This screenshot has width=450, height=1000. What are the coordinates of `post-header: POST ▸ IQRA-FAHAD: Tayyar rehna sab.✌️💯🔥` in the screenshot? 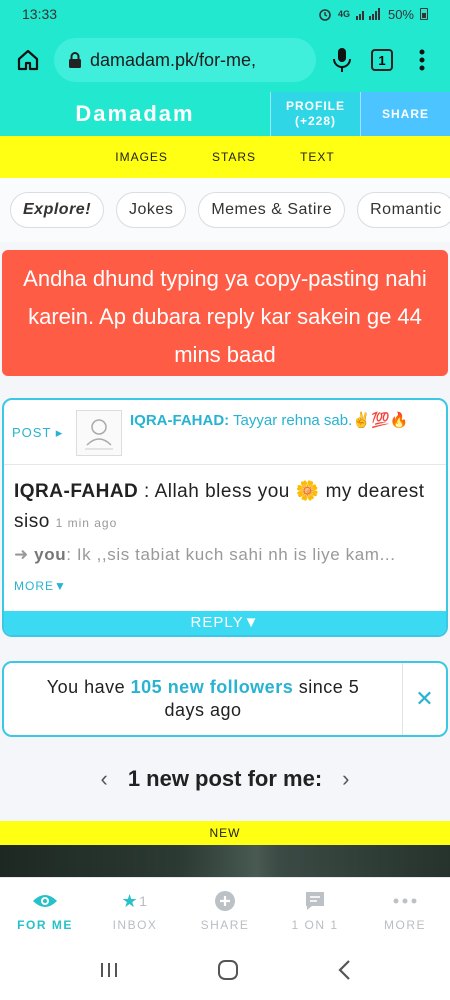 It's located at (225, 432).